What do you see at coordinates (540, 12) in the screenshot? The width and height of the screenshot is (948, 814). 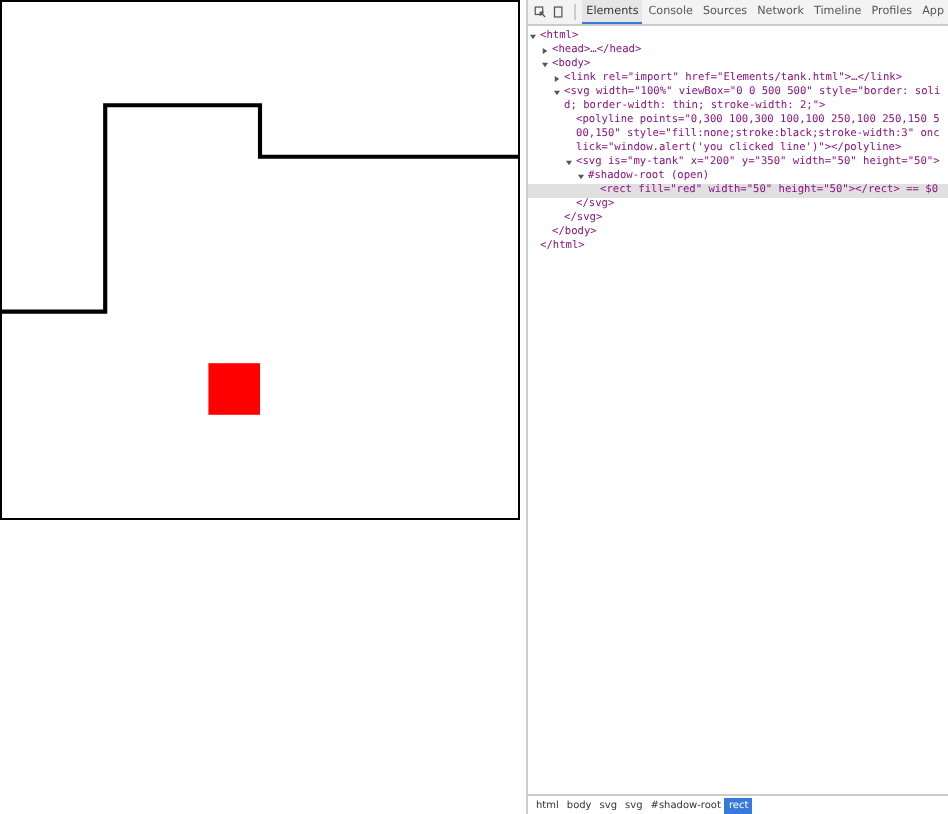 I see `inspect-icon` at bounding box center [540, 12].